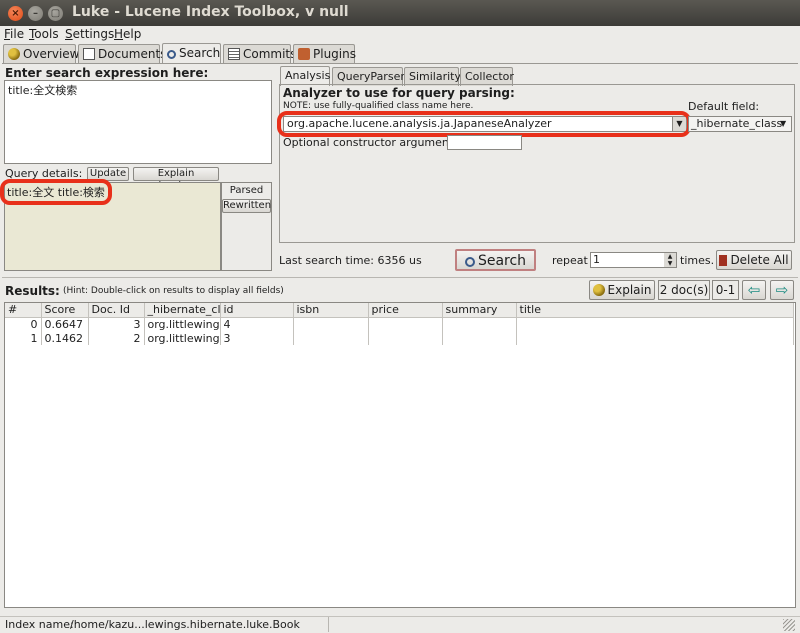 This screenshot has width=800, height=633. I want to click on table-cell: 0, so click(23, 324).